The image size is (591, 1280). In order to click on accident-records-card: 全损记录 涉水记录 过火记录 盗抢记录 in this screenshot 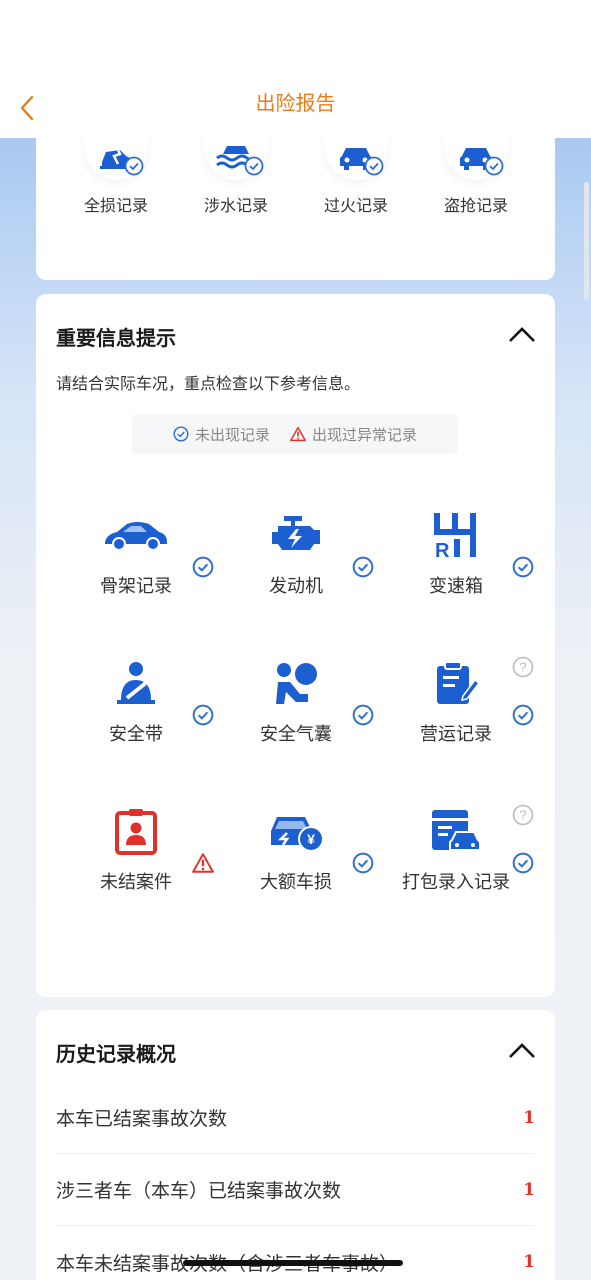, I will do `click(295, 200)`.